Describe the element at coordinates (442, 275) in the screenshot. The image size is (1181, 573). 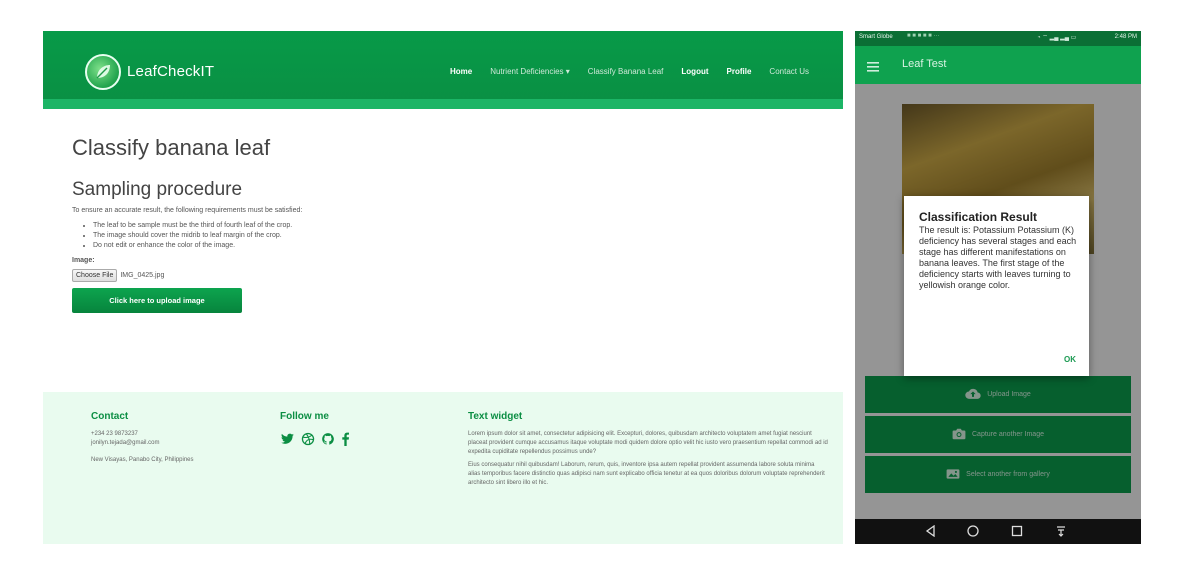
I see `file-input: Choose File IMG_0425.jpg` at that location.